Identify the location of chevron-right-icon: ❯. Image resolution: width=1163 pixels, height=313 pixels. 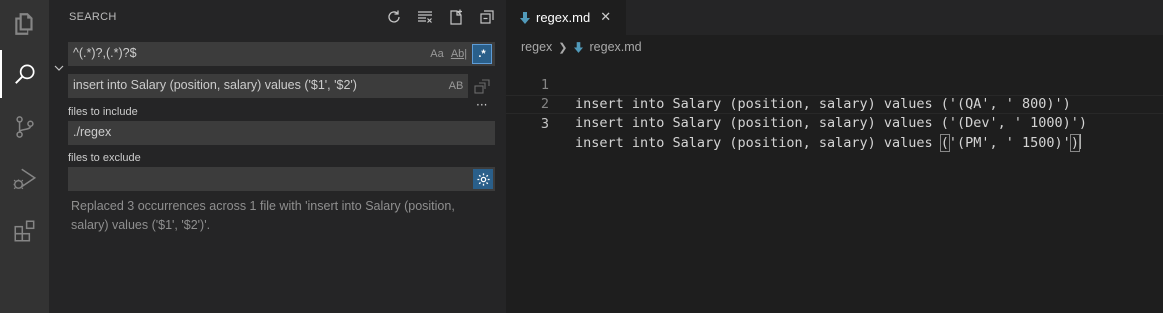
(563, 47).